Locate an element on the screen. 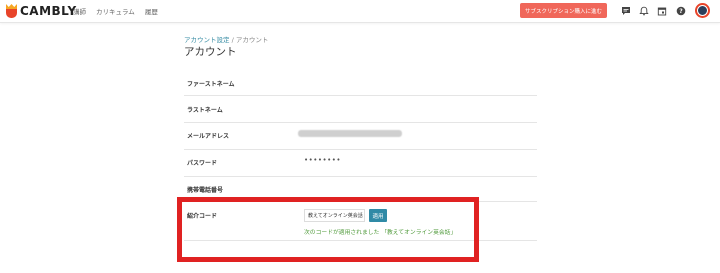 This screenshot has width=720, height=273. breadcrumb: アカウント設定 / アカウント is located at coordinates (226, 39).